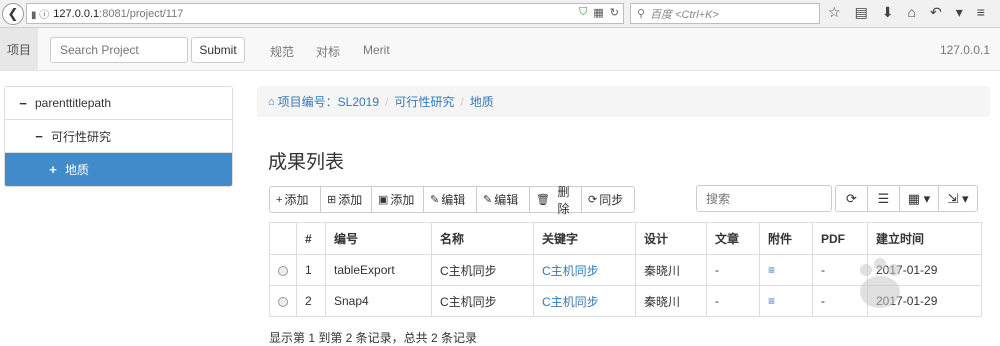 The image size is (1000, 346). I want to click on tree-item-geology: + 地质, so click(118, 169).